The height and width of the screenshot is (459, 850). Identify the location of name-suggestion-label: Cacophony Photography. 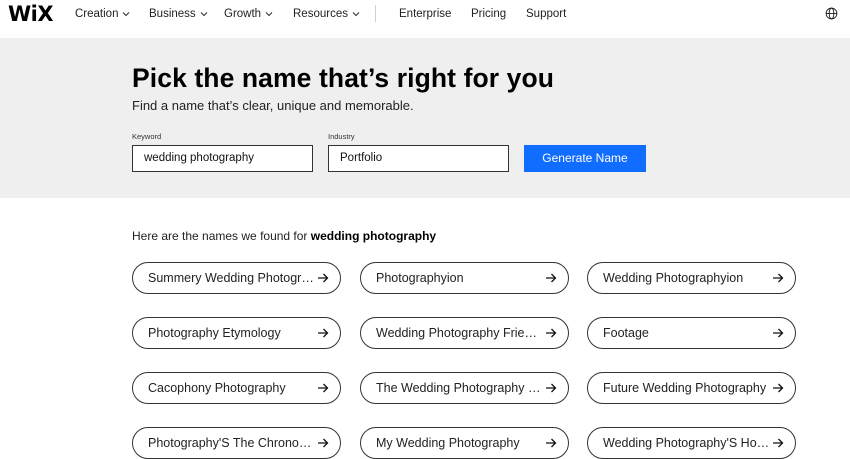
(217, 388).